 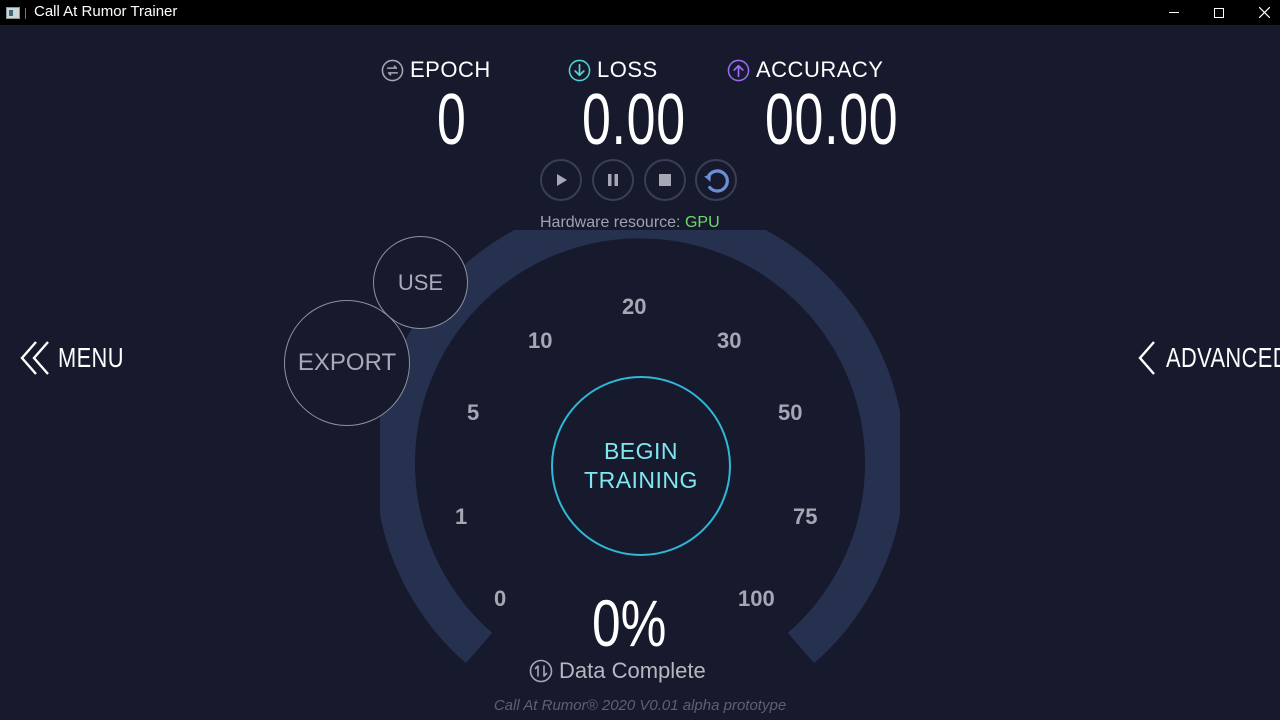 I want to click on begin-training-line2: TRAINING, so click(x=641, y=480).